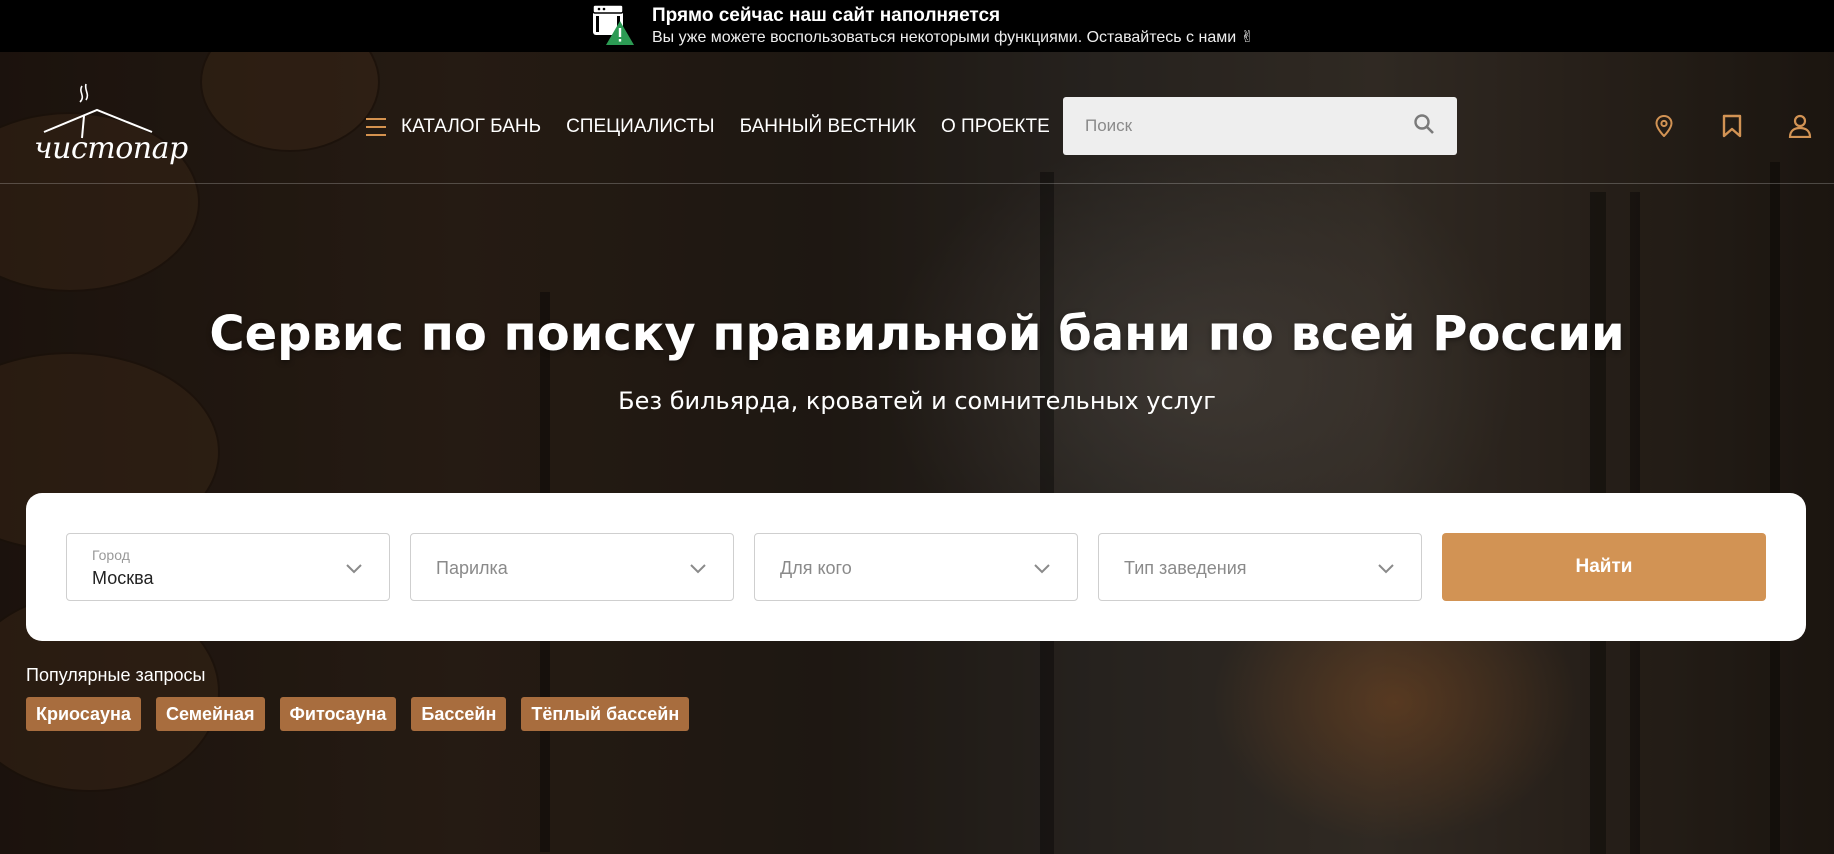 This screenshot has width=1834, height=854. I want to click on tag-cryosauna: Криосауна, so click(83, 714).